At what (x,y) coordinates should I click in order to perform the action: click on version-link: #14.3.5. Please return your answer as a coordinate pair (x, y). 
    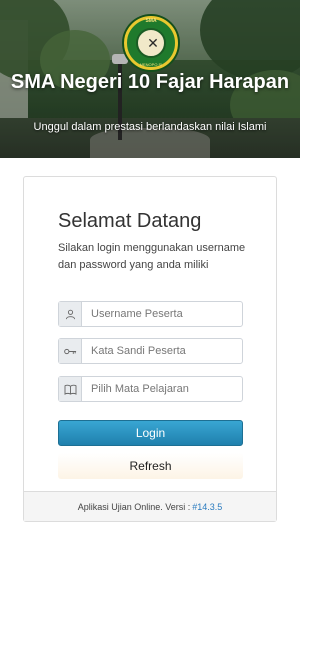
    Looking at the image, I should click on (207, 507).